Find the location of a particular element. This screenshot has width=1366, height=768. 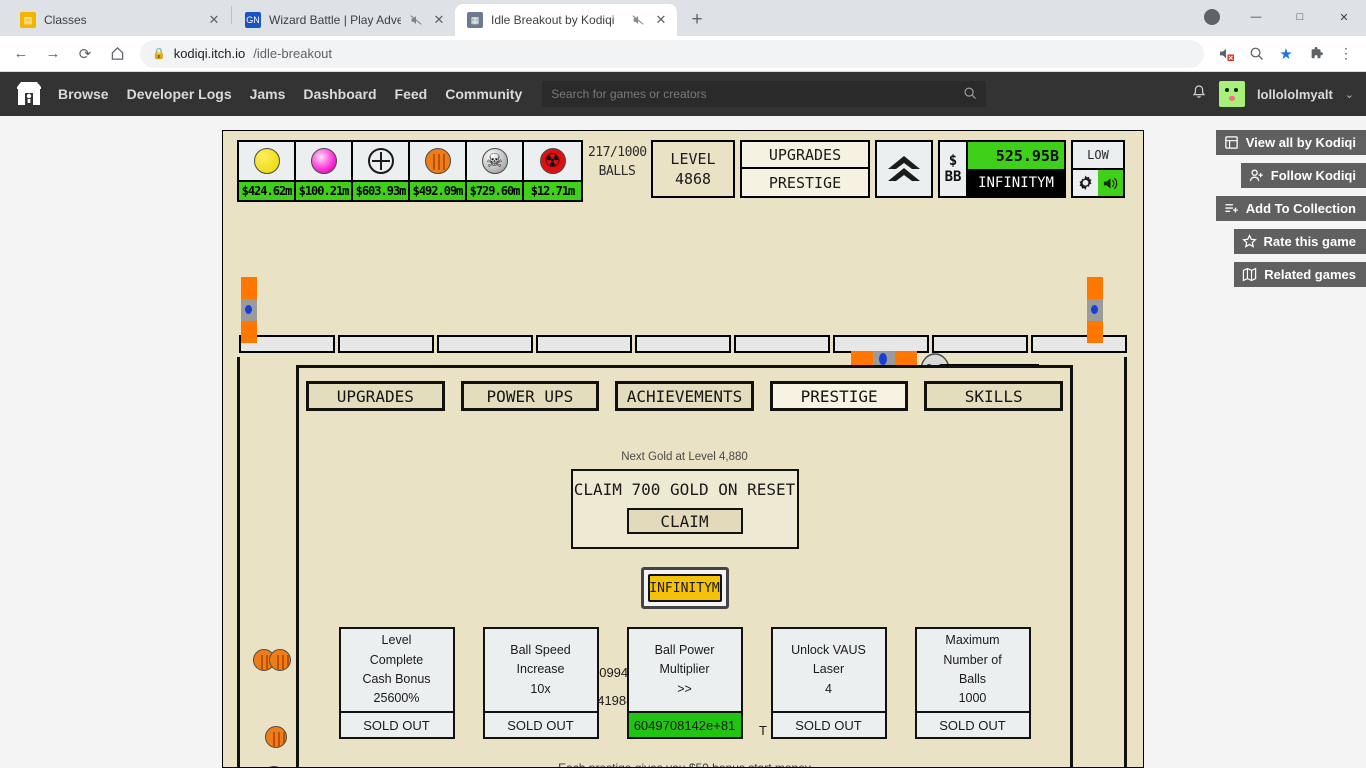

media-mute-icon is located at coordinates (1226, 54).